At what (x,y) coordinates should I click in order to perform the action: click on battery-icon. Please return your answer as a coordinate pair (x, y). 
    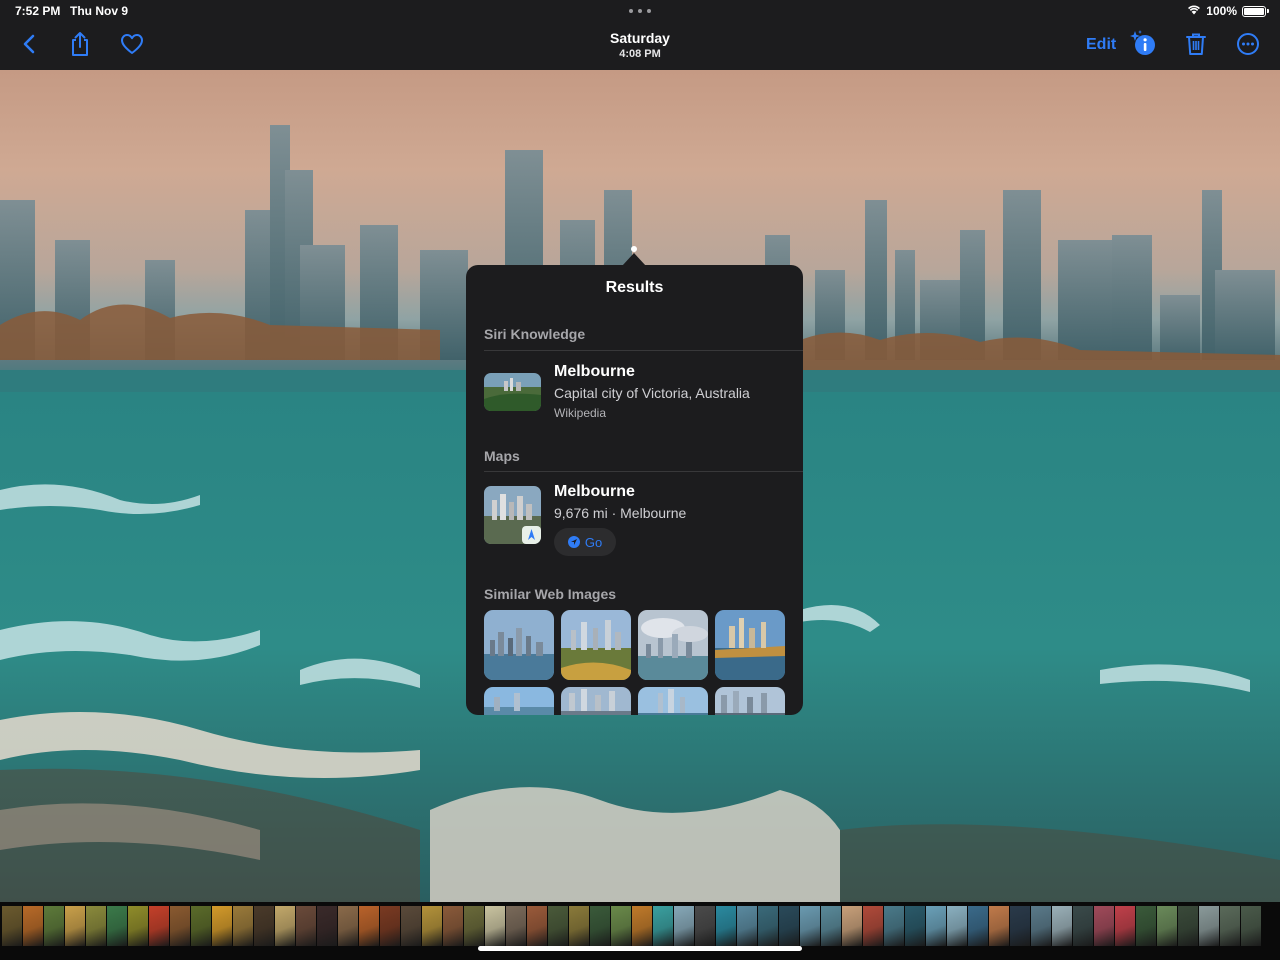
    Looking at the image, I should click on (1255, 11).